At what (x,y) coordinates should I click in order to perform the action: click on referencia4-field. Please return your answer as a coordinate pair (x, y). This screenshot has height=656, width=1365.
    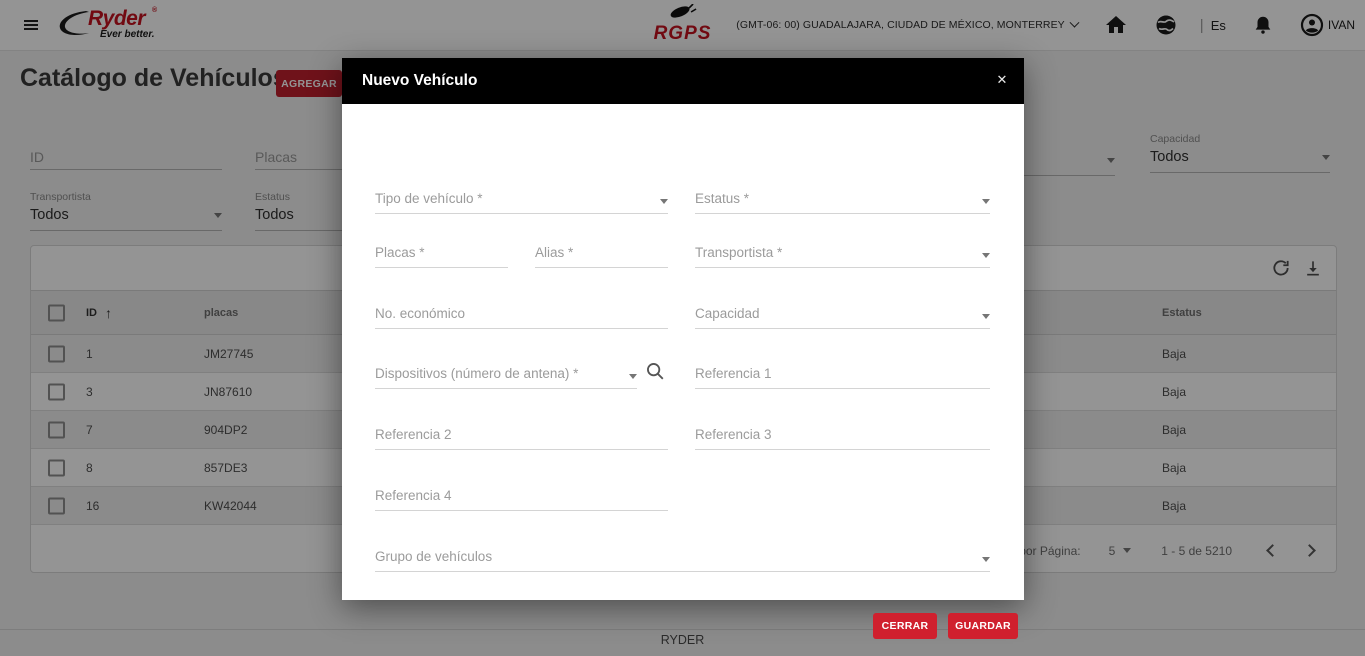
    Looking at the image, I should click on (521, 496).